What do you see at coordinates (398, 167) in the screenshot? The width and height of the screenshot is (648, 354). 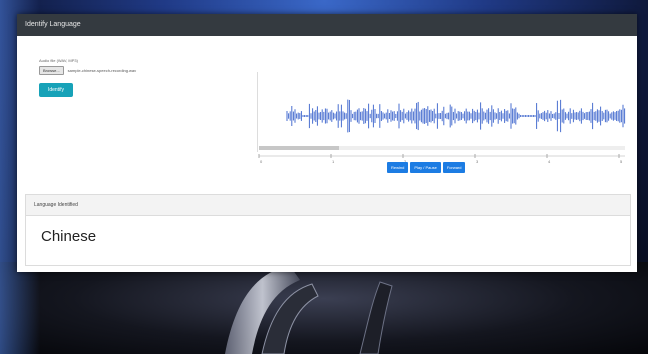 I see `rewind-button: Rewind` at bounding box center [398, 167].